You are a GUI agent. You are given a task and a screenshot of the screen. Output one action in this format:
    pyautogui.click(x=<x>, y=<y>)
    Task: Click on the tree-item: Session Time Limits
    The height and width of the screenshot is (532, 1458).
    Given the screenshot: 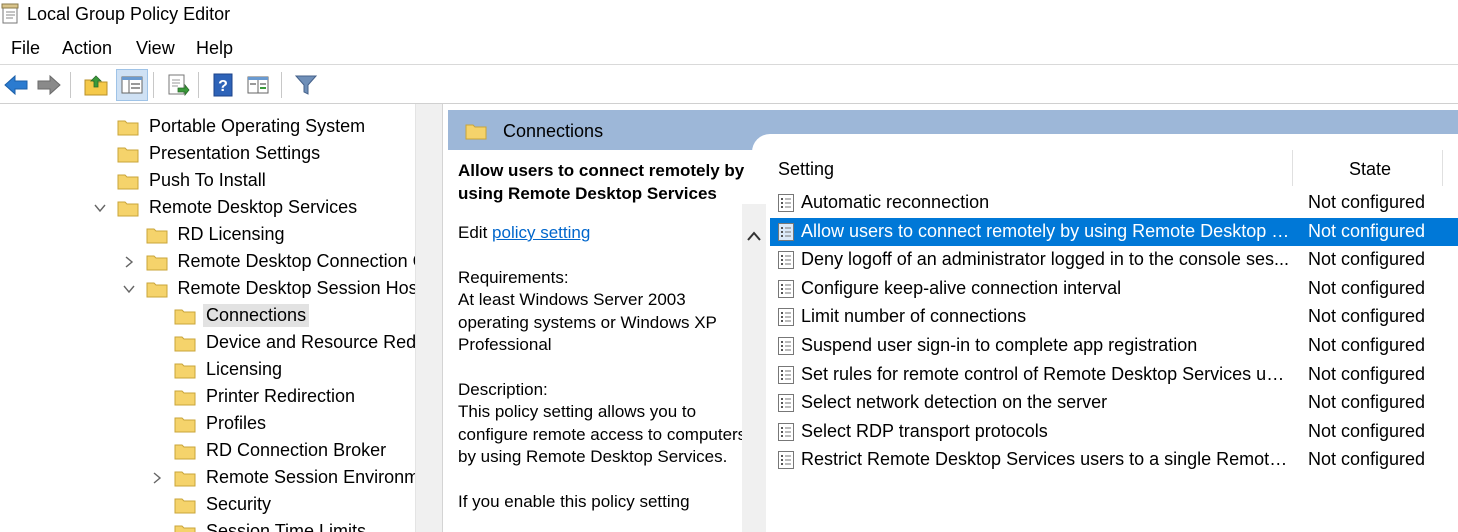 What is the action you would take?
    pyautogui.click(x=207, y=525)
    